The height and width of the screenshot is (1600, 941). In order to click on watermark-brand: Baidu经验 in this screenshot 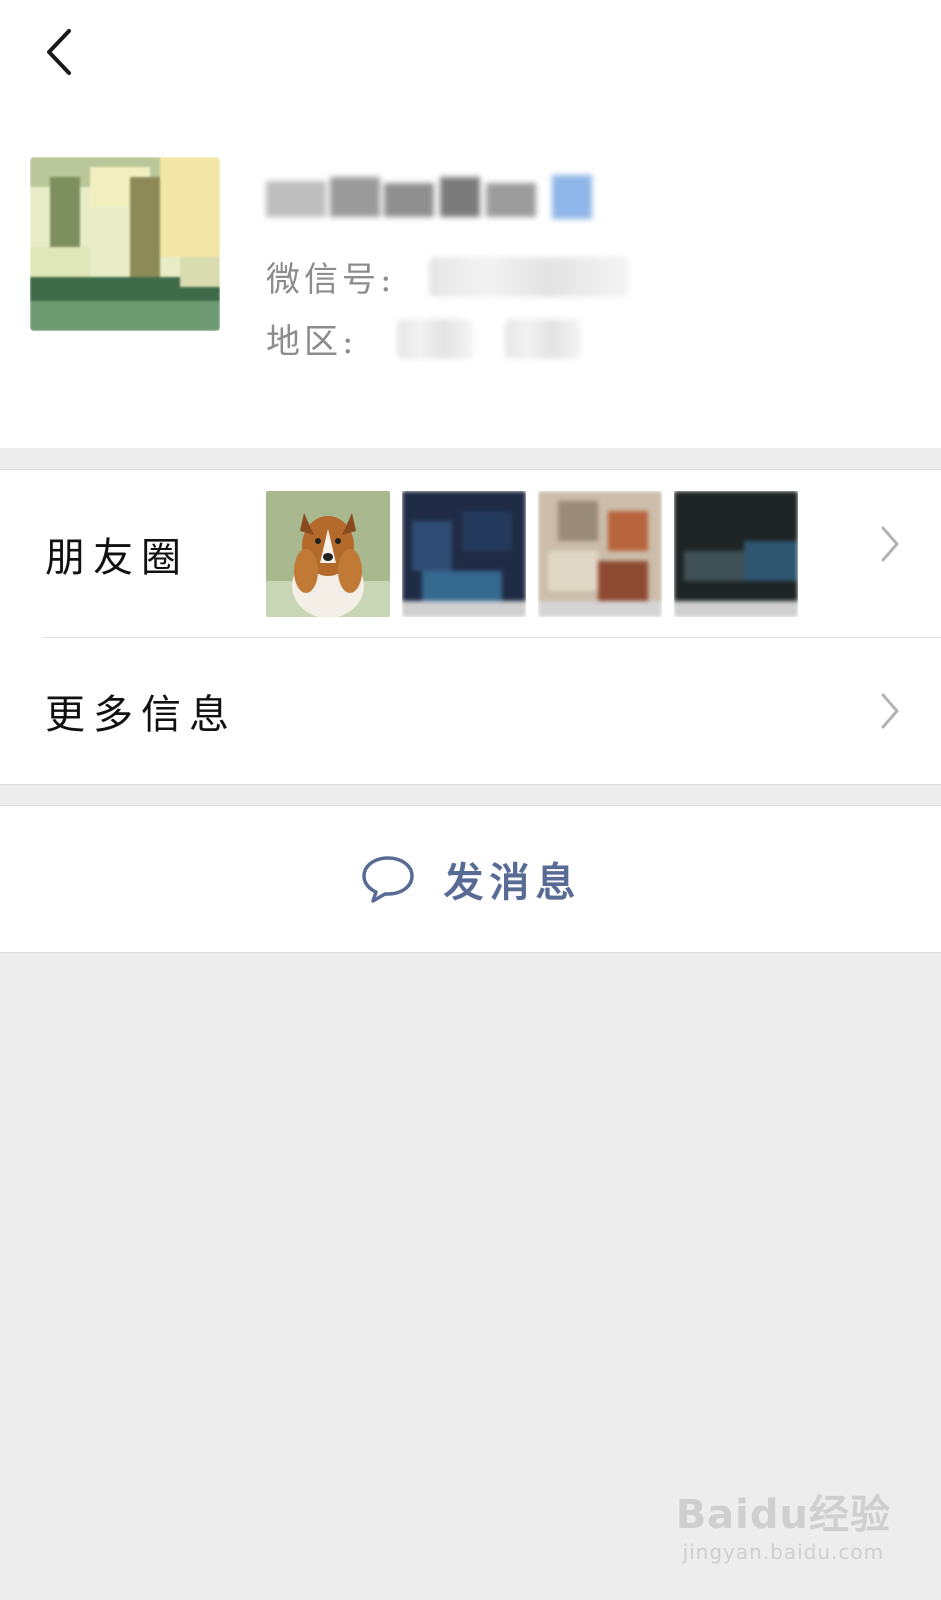, I will do `click(783, 1515)`.